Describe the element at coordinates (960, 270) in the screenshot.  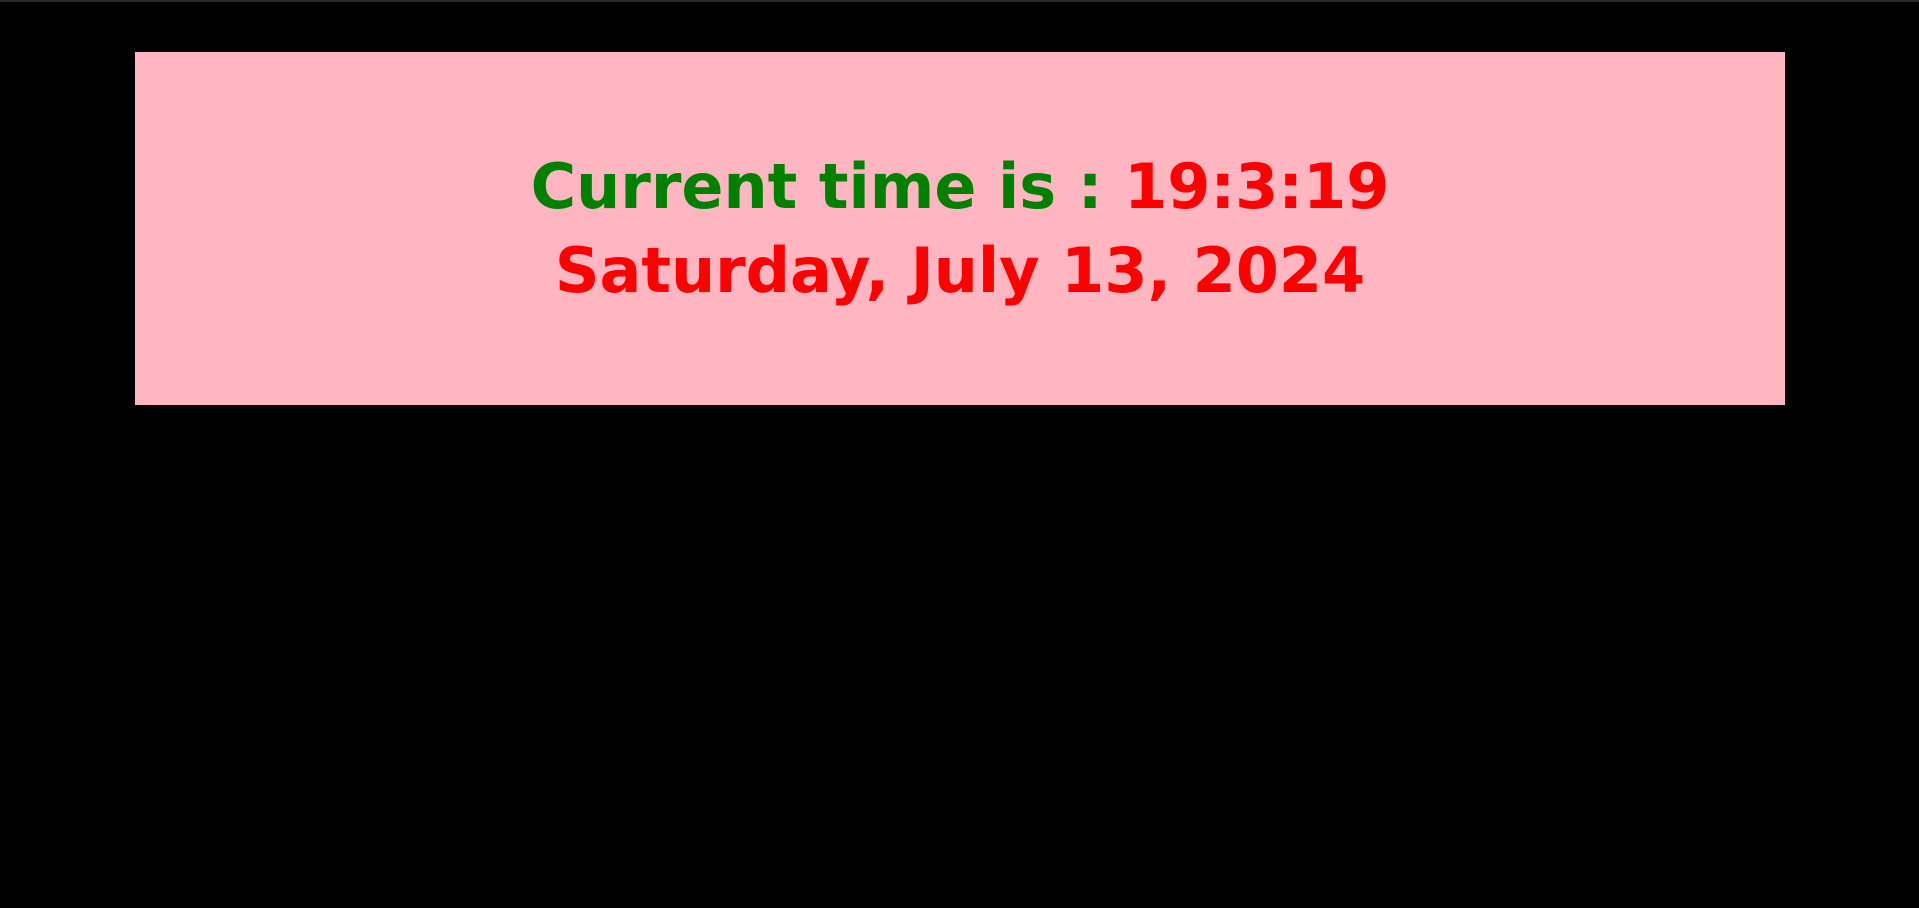
I see `current-date: Saturday, July 13, 2024` at that location.